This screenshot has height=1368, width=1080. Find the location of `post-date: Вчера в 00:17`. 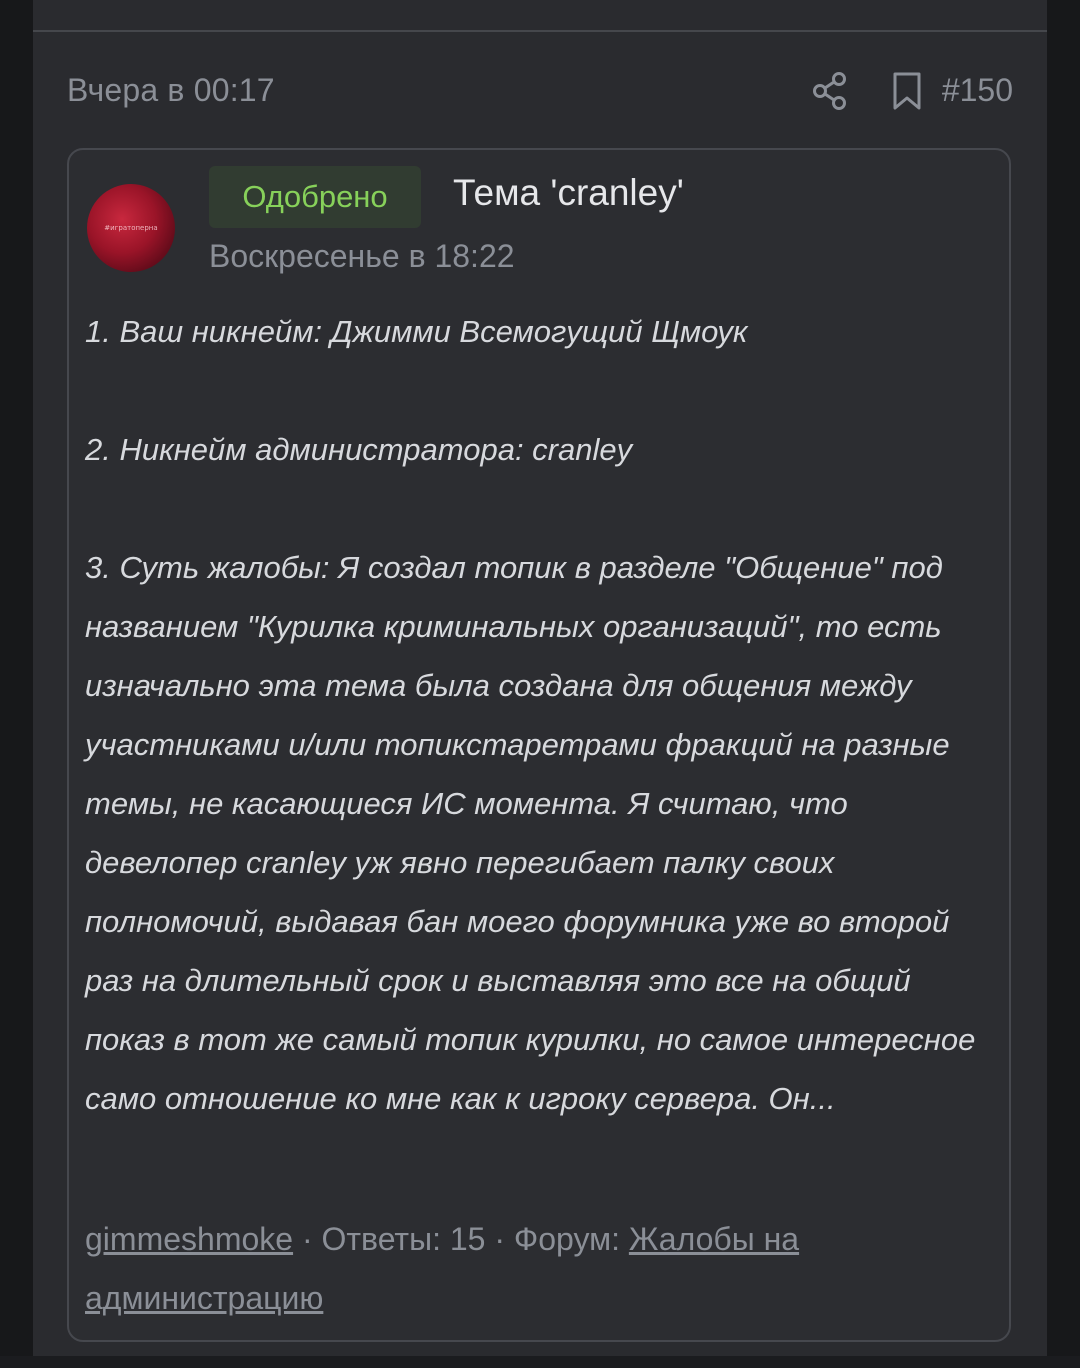

post-date: Вчера в 00:17 is located at coordinates (171, 90).